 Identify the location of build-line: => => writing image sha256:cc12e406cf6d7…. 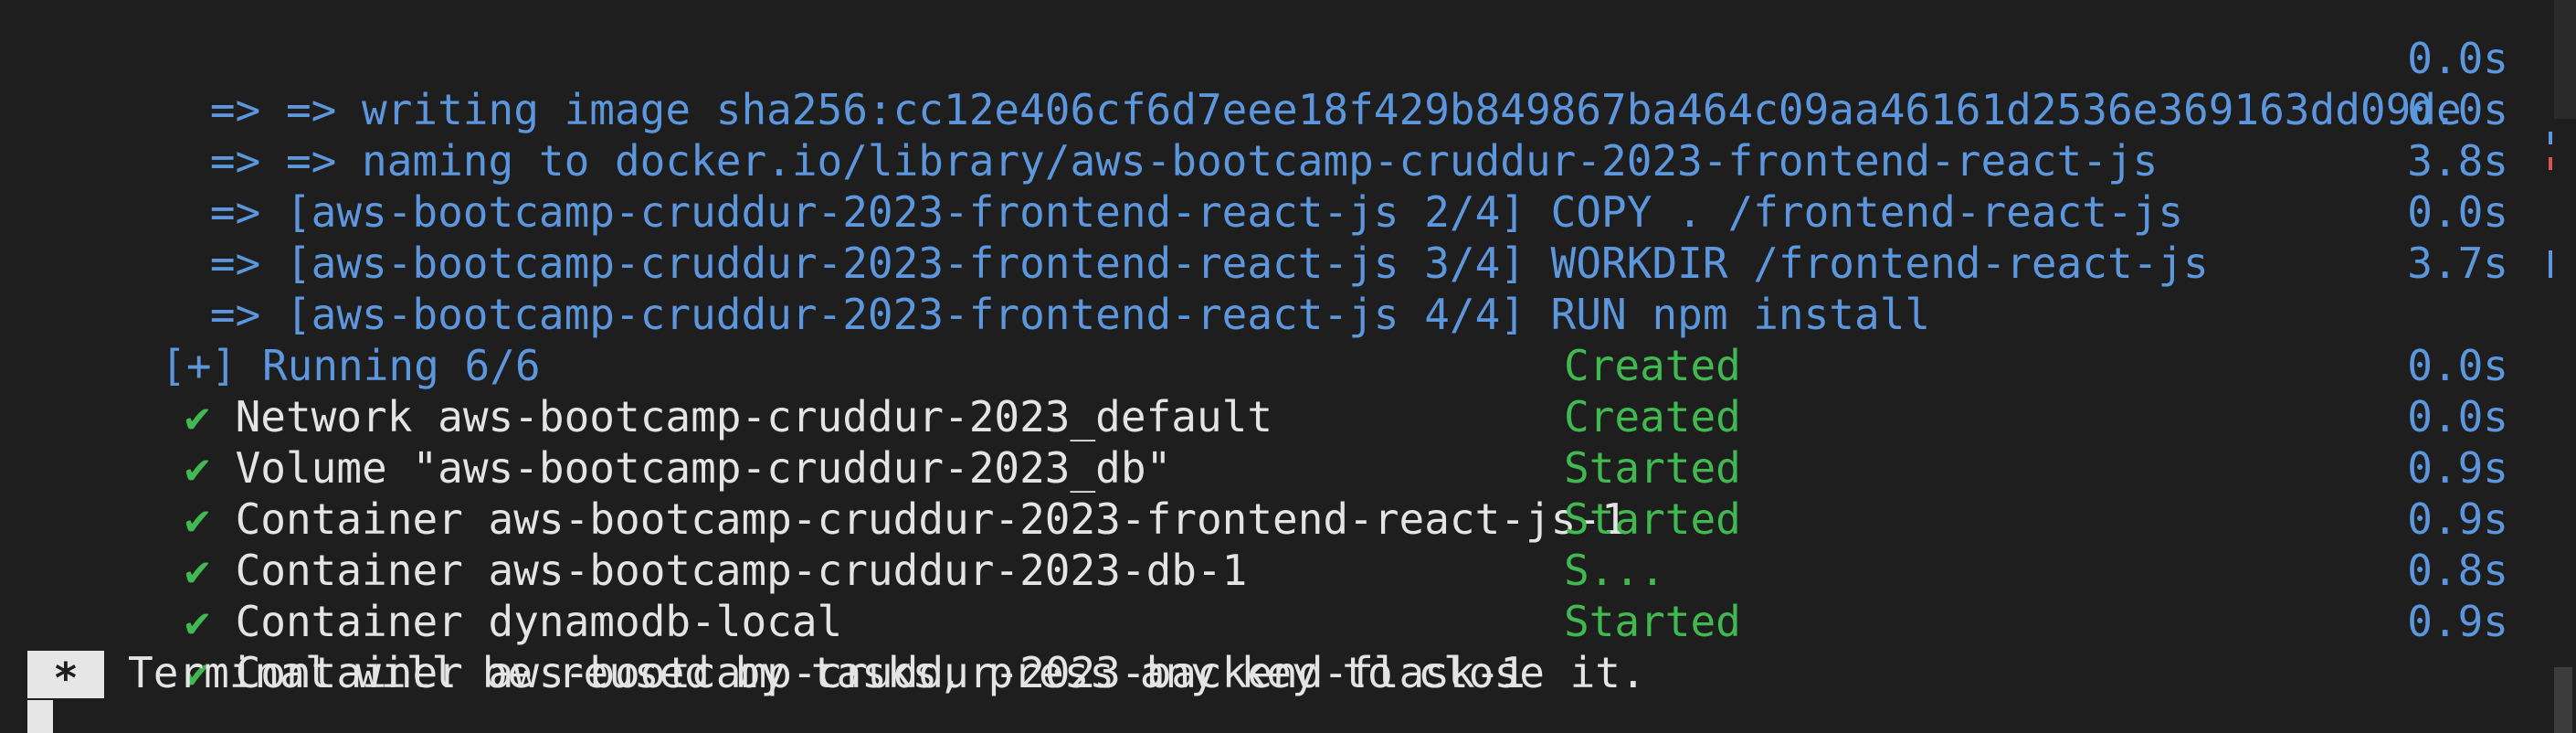
(1271, 83).